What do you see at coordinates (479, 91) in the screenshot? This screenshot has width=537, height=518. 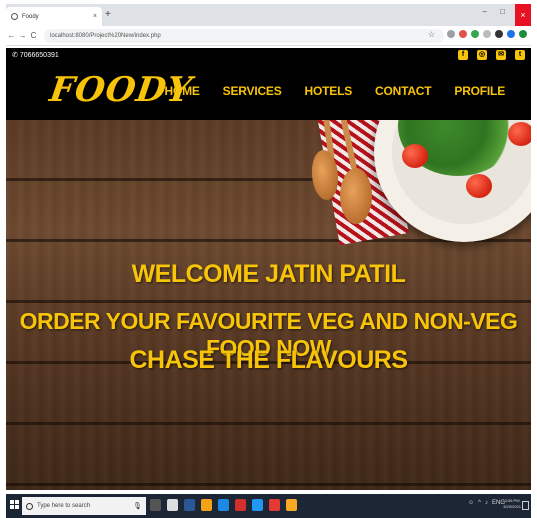 I see `nav-profile: PROFILE` at bounding box center [479, 91].